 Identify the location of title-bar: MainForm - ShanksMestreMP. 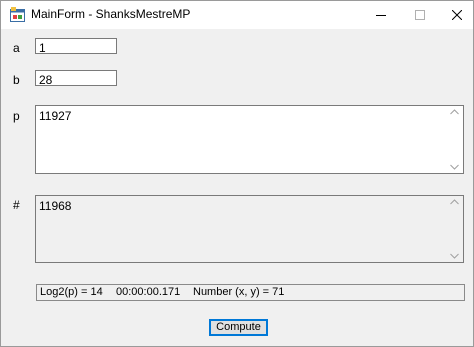
(237, 15).